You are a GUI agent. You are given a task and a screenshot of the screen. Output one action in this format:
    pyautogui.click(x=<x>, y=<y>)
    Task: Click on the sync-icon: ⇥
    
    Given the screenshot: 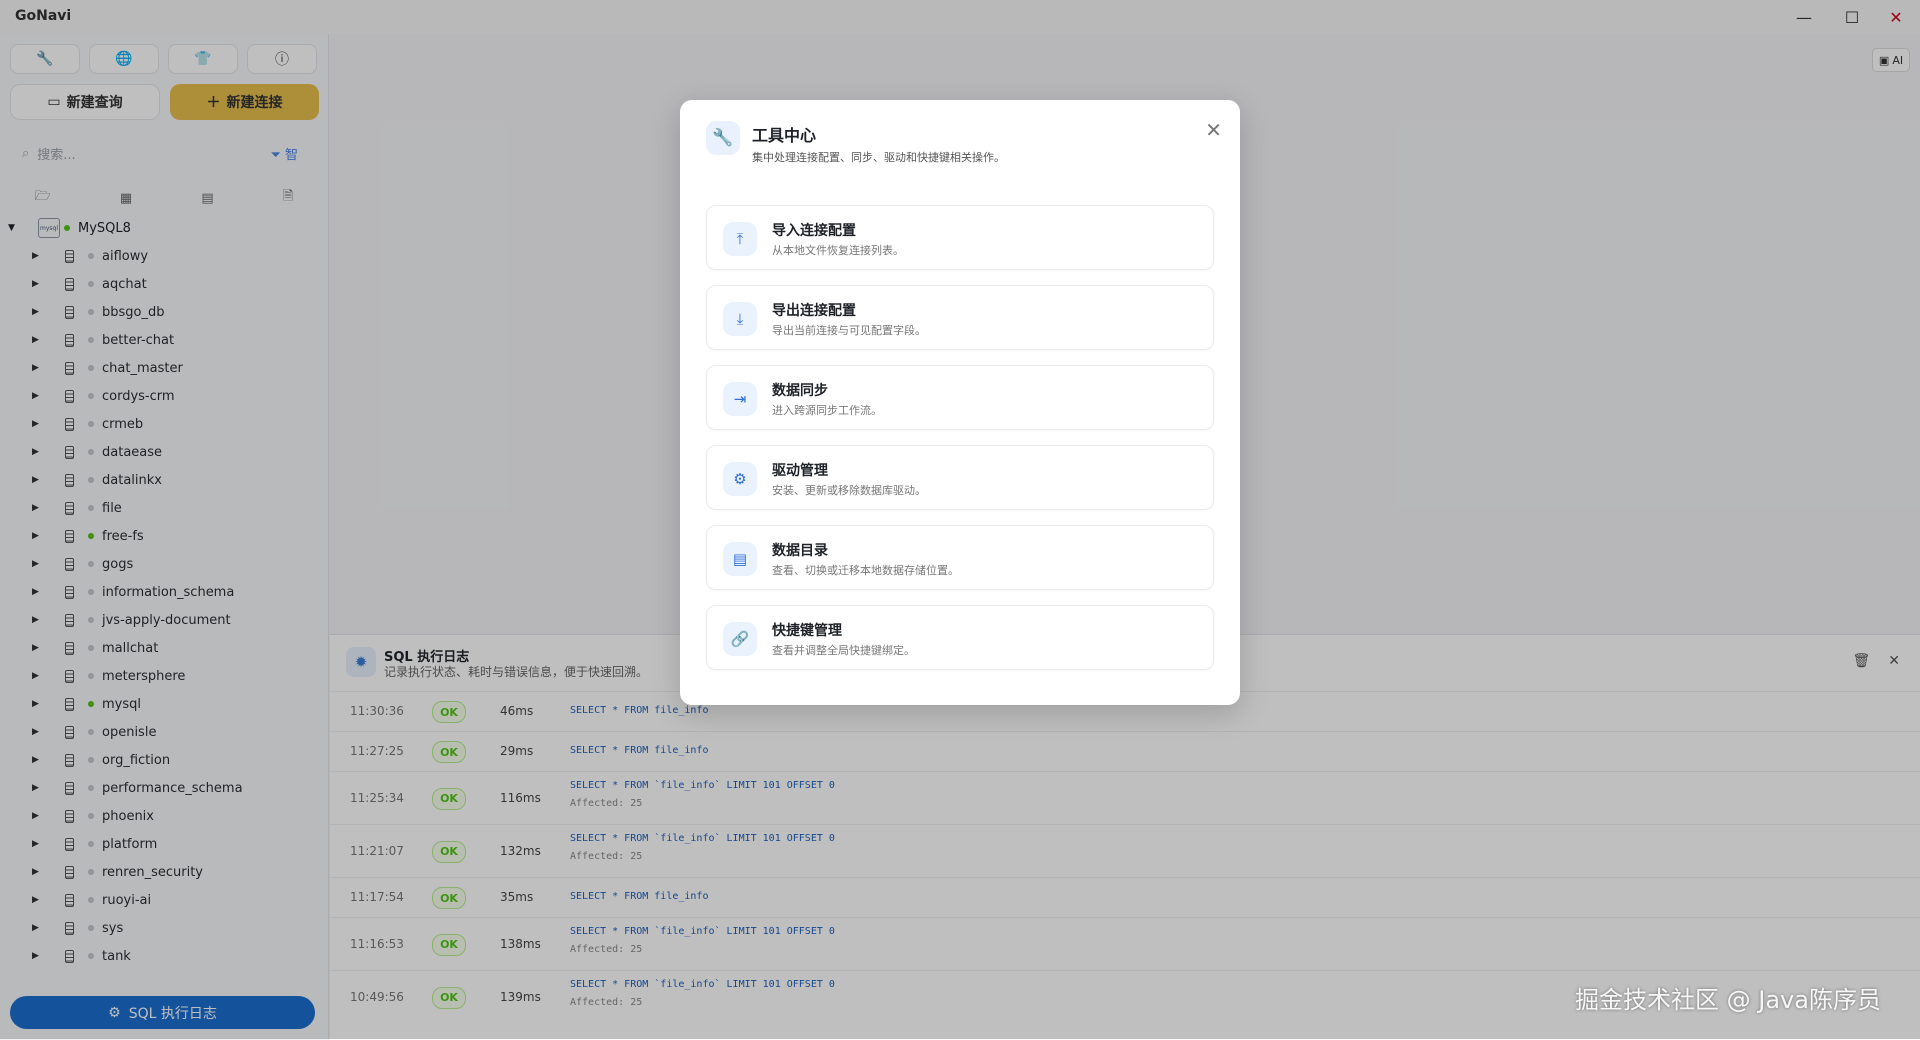 What is the action you would take?
    pyautogui.click(x=740, y=399)
    